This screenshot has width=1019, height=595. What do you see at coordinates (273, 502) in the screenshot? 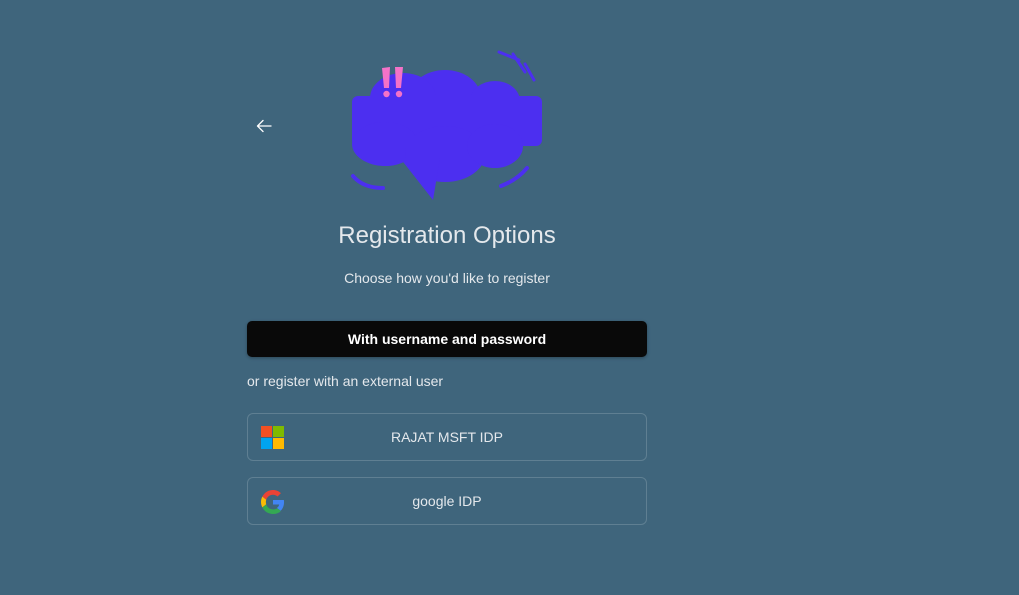
I see `google-logo-icon` at bounding box center [273, 502].